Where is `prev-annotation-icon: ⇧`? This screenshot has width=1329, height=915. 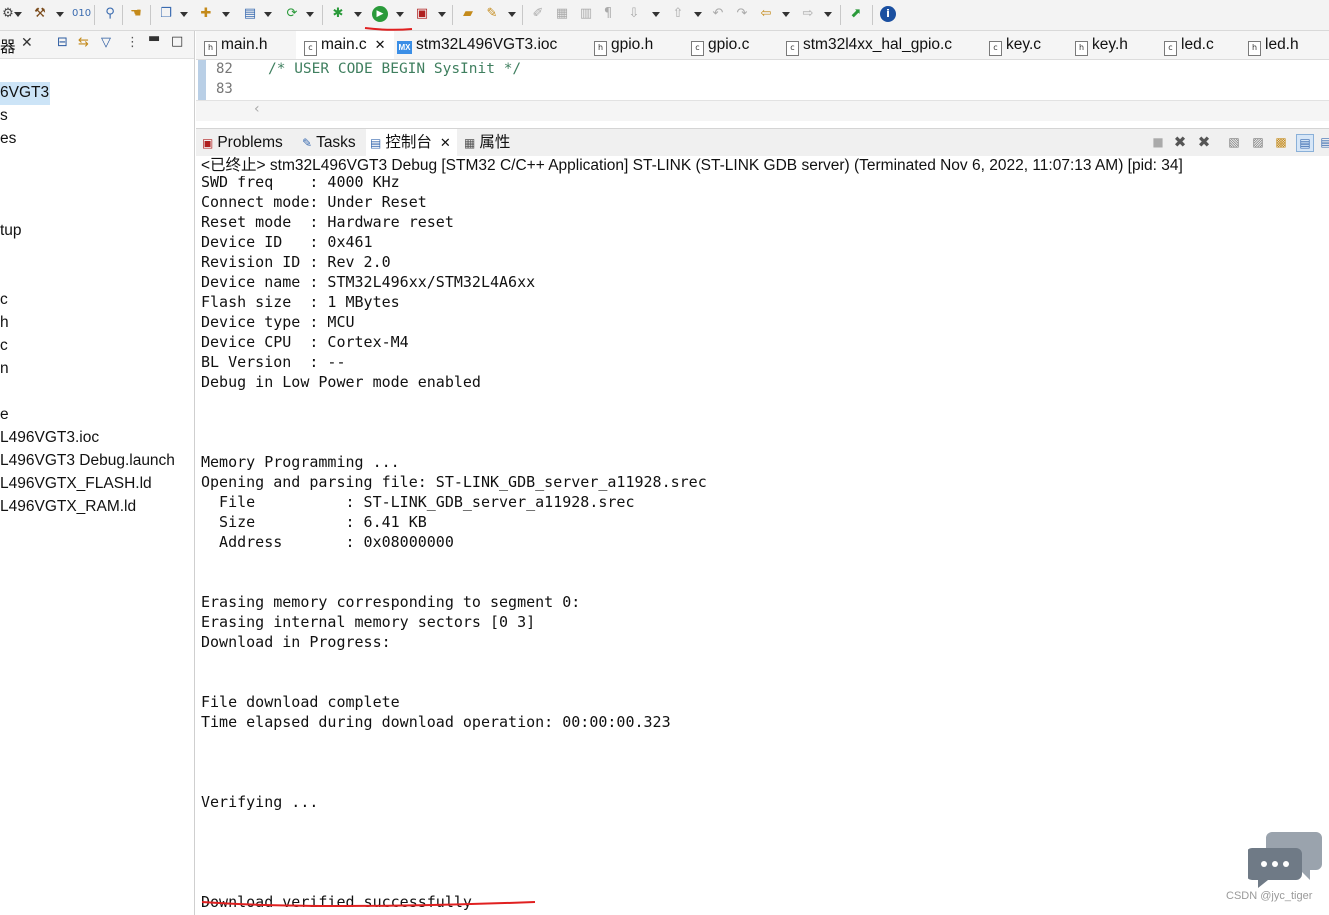 prev-annotation-icon: ⇧ is located at coordinates (678, 14).